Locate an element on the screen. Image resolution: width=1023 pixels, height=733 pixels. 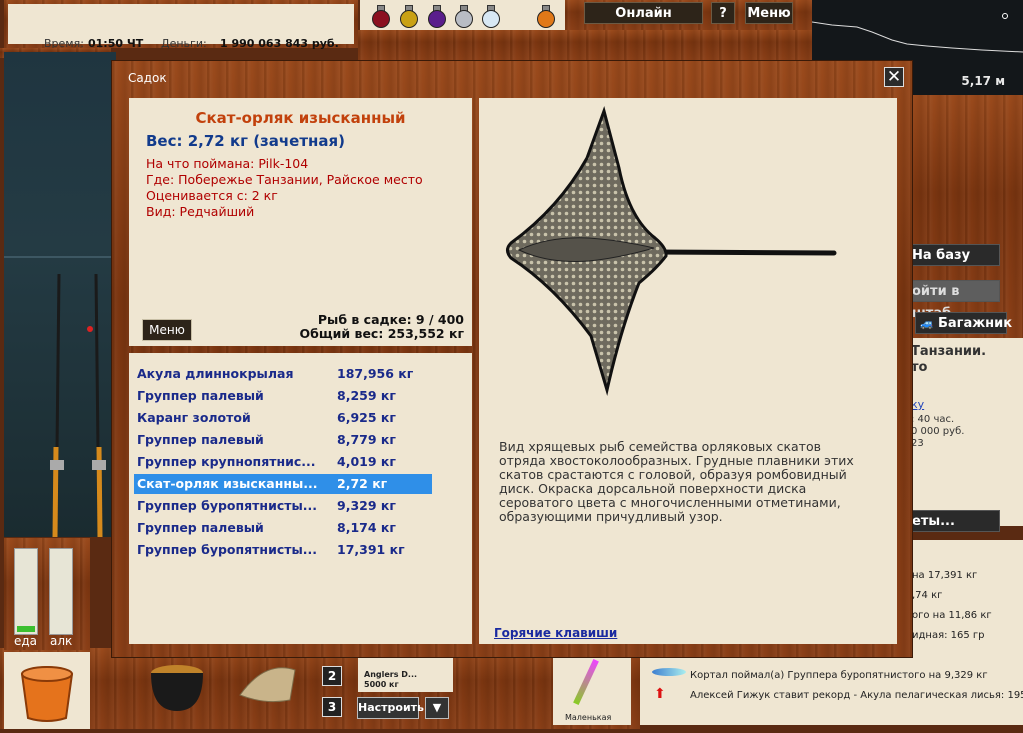
fish-icon is located at coordinates (669, 672).